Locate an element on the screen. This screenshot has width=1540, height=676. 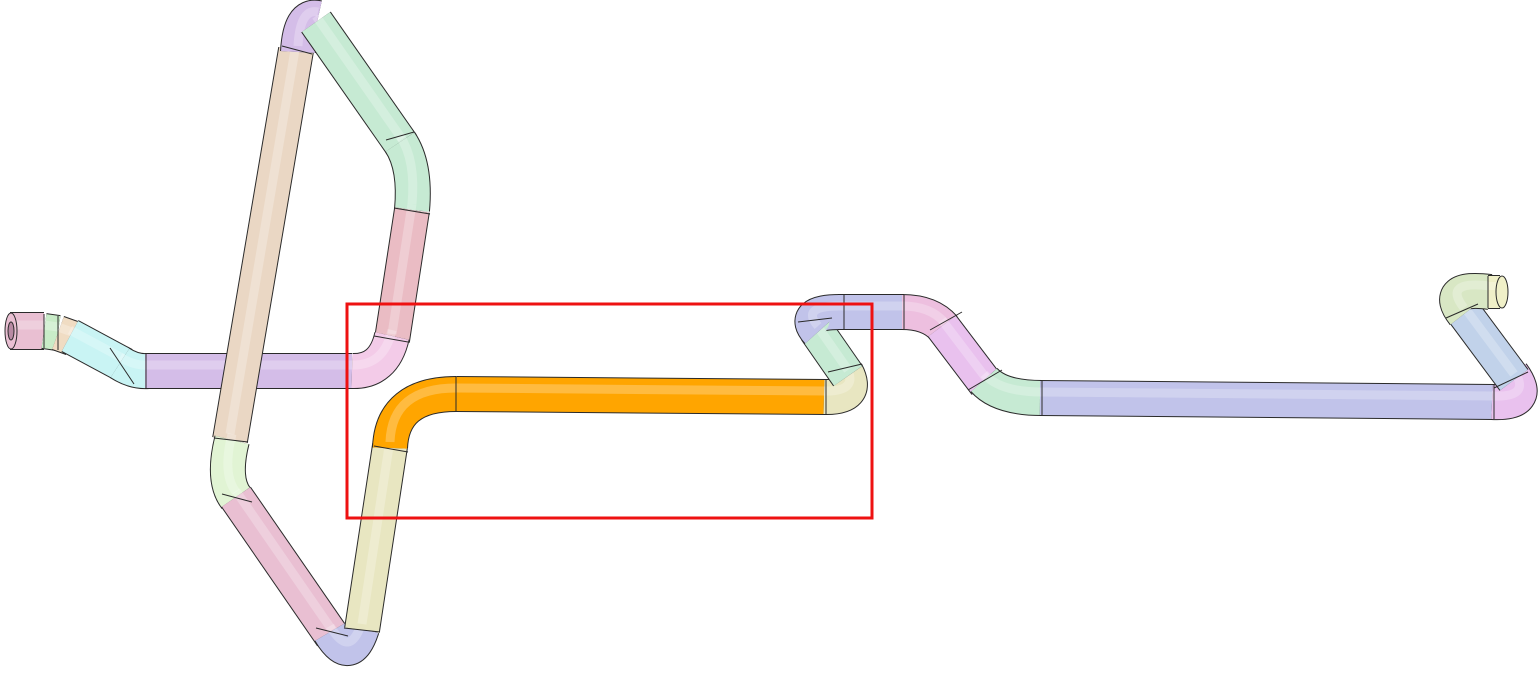
pipe-segment-steel-riser is located at coordinates (1488, 345).